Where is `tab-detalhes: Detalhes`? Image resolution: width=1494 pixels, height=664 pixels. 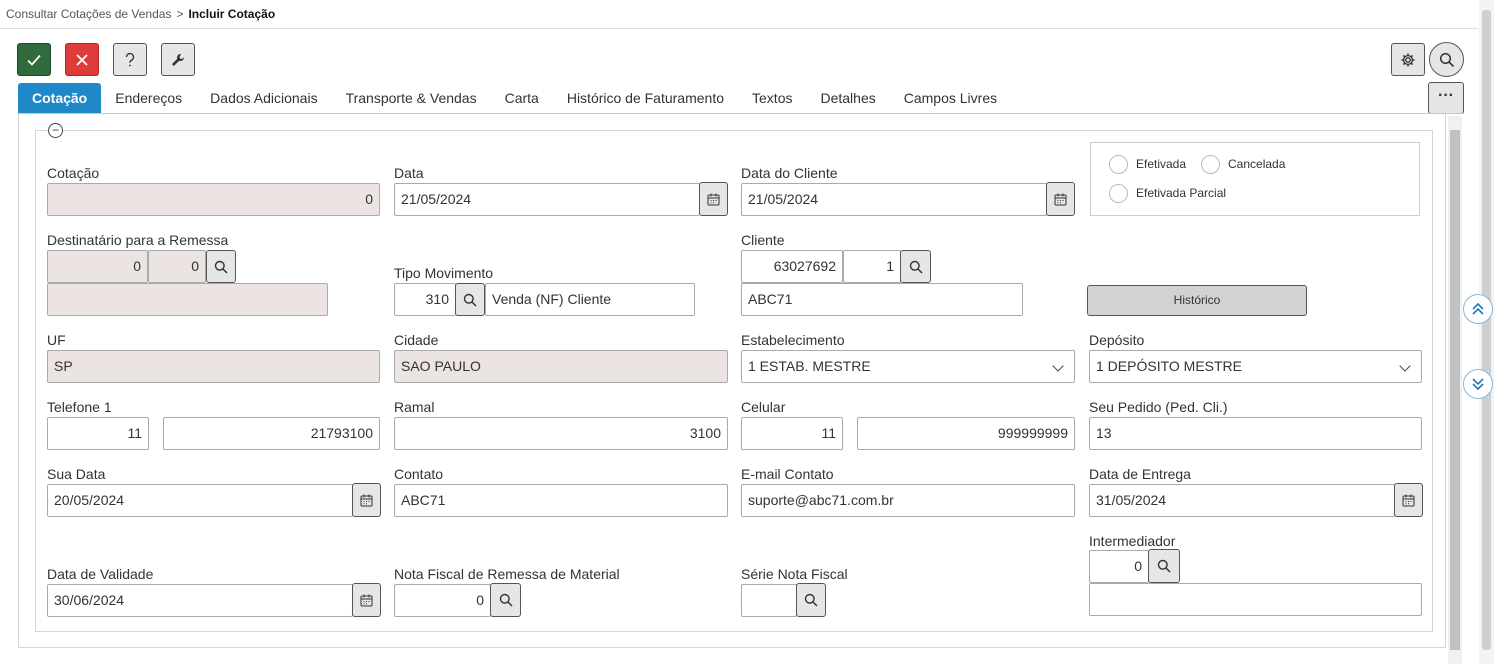 tab-detalhes: Detalhes is located at coordinates (847, 98).